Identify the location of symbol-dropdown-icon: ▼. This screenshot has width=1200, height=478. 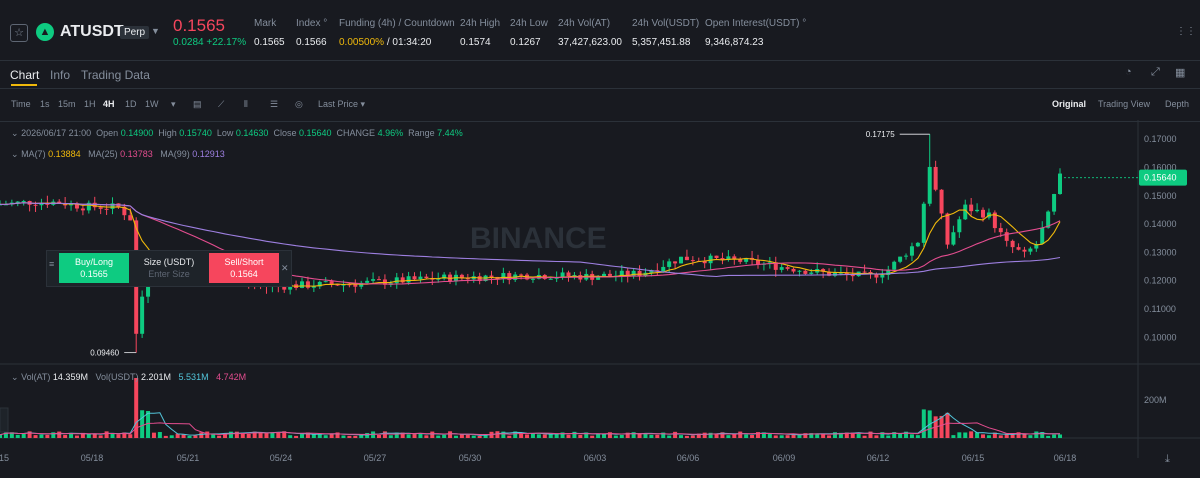
(155, 31).